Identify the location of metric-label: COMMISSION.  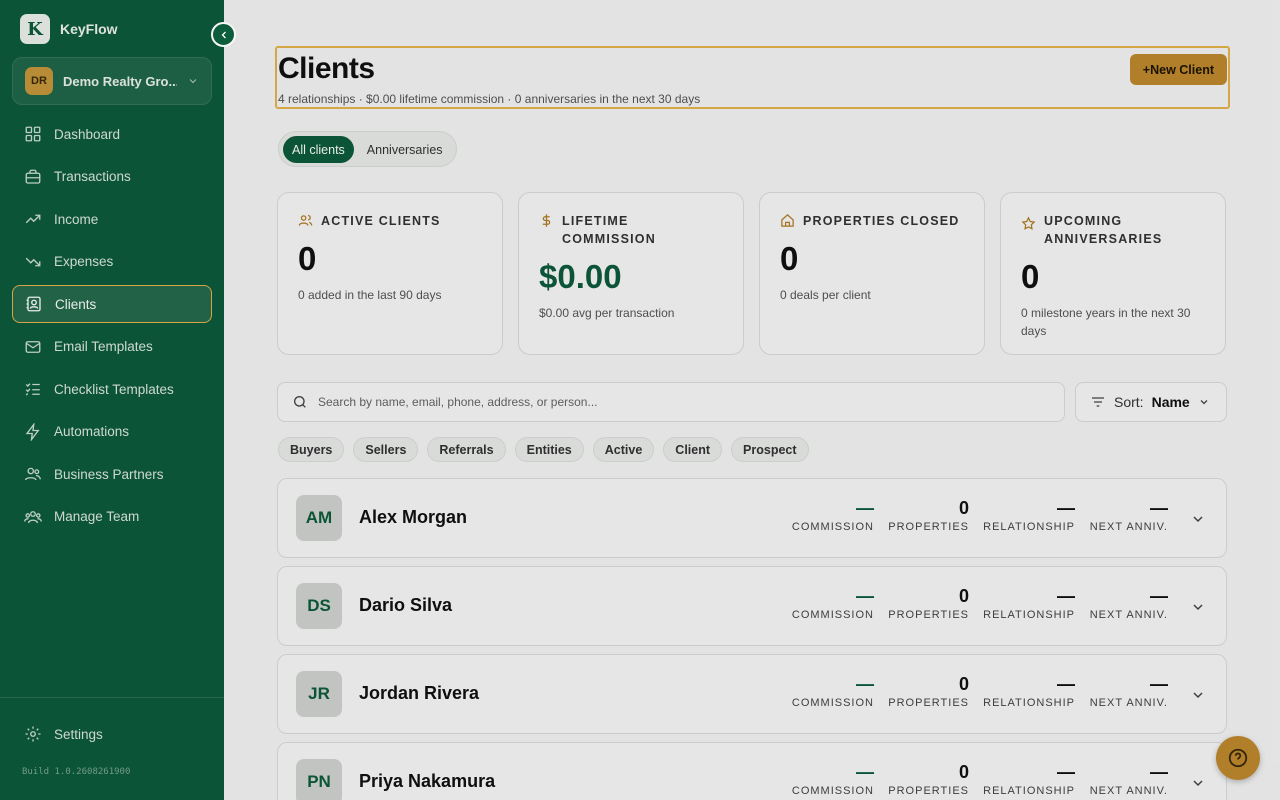
(832, 703).